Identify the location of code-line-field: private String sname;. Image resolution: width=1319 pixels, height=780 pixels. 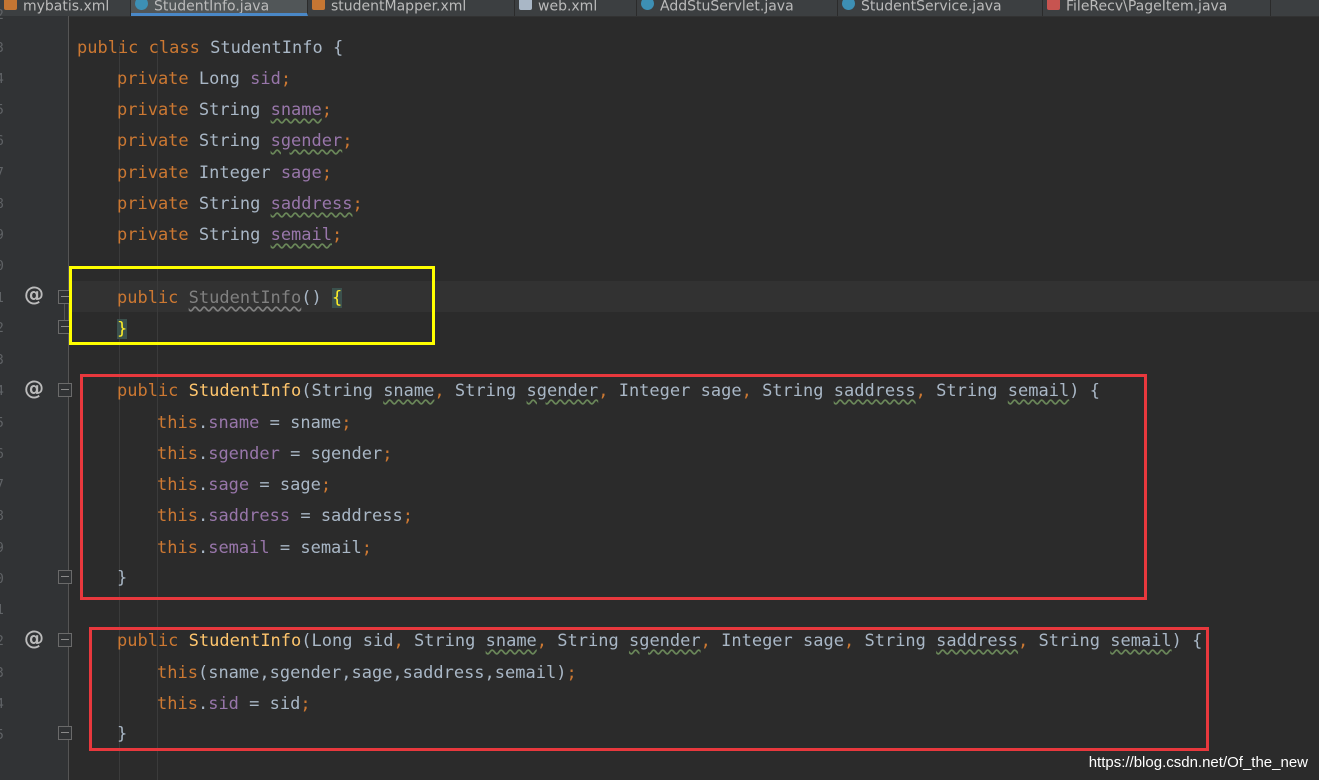
(225, 110).